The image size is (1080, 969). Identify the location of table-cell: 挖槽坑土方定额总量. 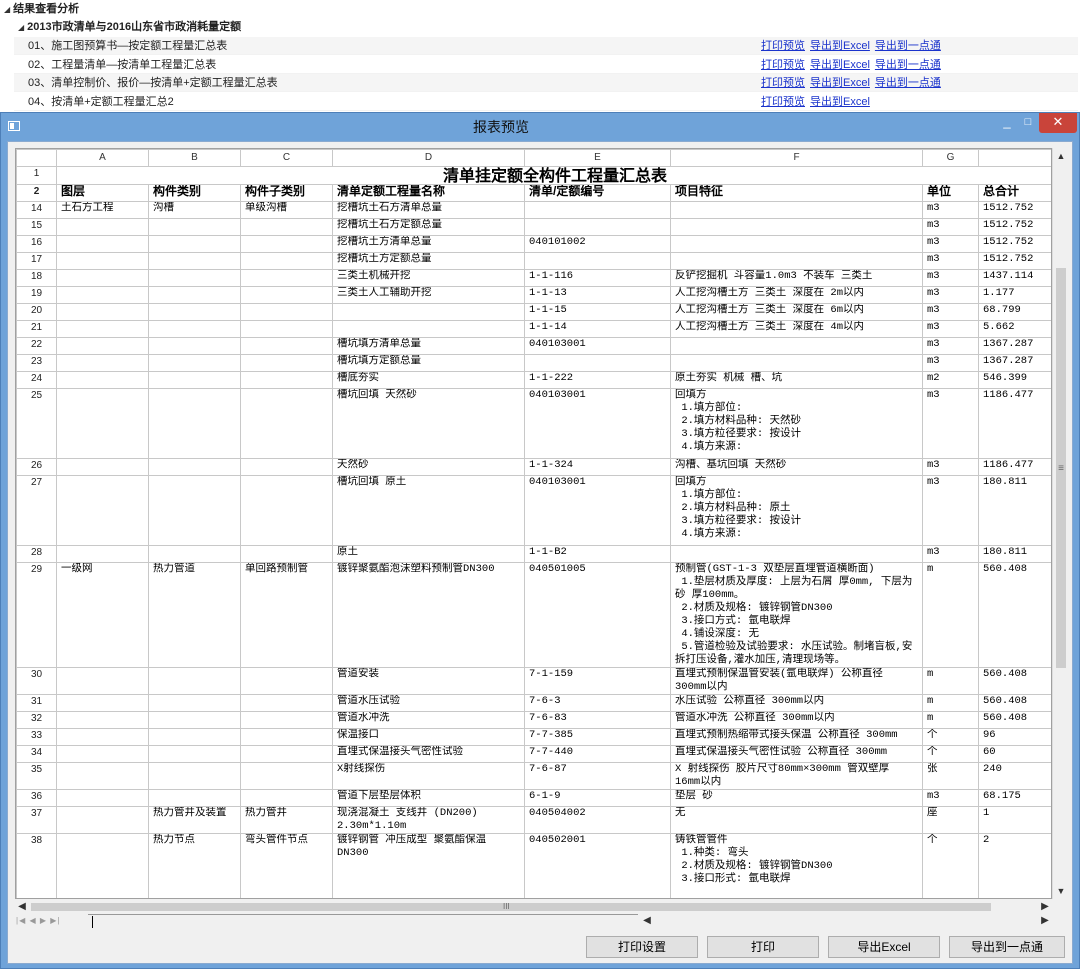
(428, 261).